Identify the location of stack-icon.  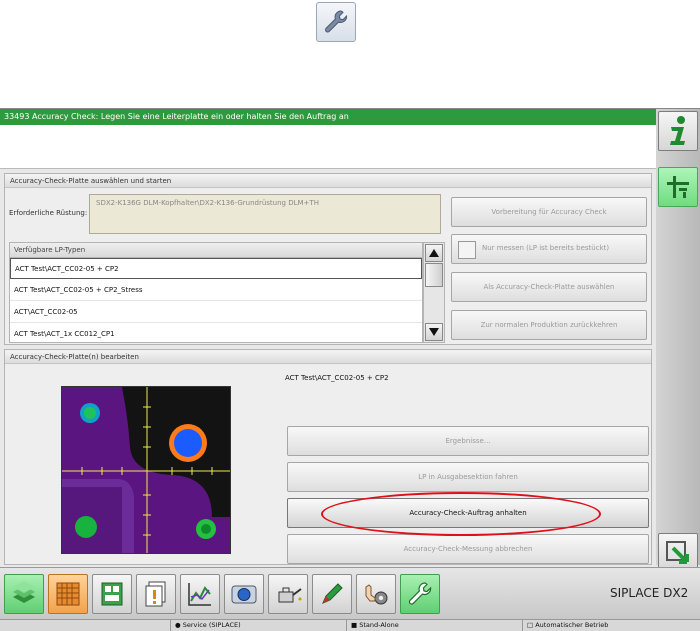
(24, 592).